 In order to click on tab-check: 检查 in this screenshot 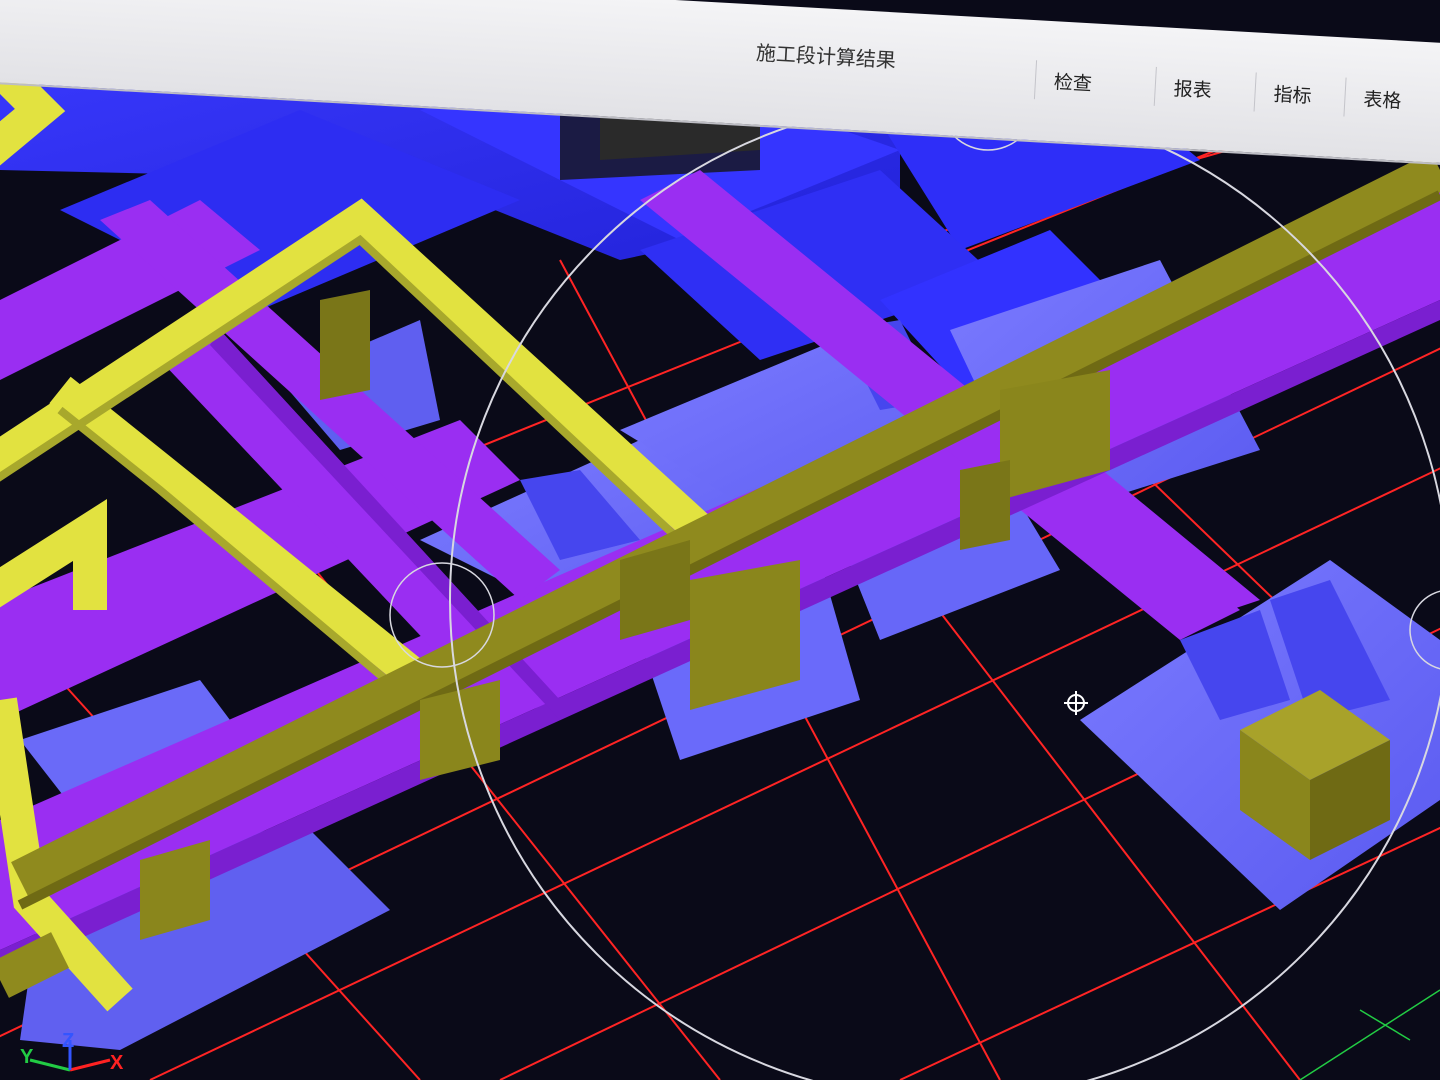, I will do `click(1072, 82)`.